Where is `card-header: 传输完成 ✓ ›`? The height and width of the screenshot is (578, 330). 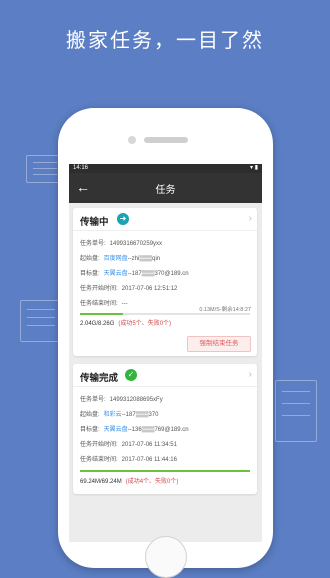 card-header: 传输完成 ✓ › is located at coordinates (165, 375).